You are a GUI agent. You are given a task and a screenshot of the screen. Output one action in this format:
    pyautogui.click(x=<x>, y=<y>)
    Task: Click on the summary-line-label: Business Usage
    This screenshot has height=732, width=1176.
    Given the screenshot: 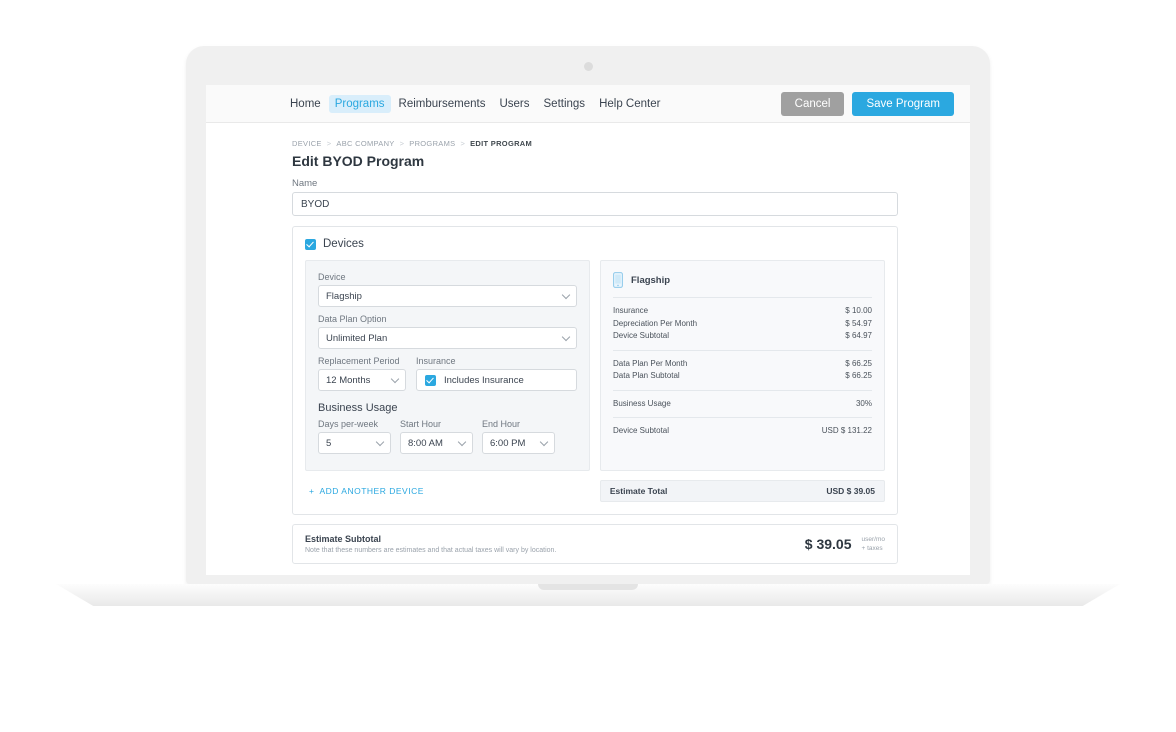 What is the action you would take?
    pyautogui.click(x=642, y=403)
    